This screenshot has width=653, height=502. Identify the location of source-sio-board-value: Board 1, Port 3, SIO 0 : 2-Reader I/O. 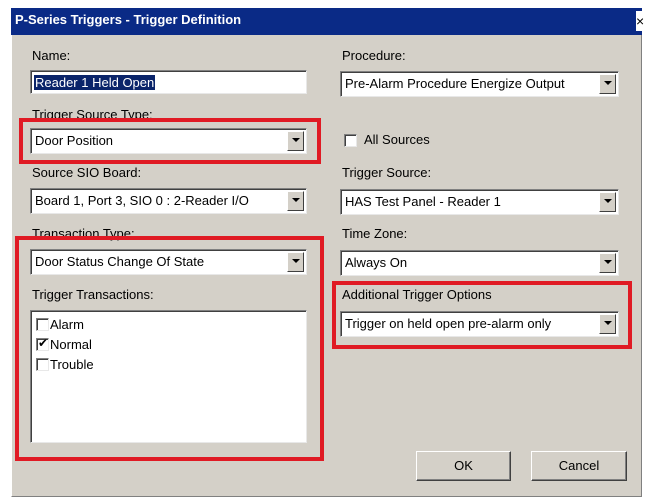
(142, 200).